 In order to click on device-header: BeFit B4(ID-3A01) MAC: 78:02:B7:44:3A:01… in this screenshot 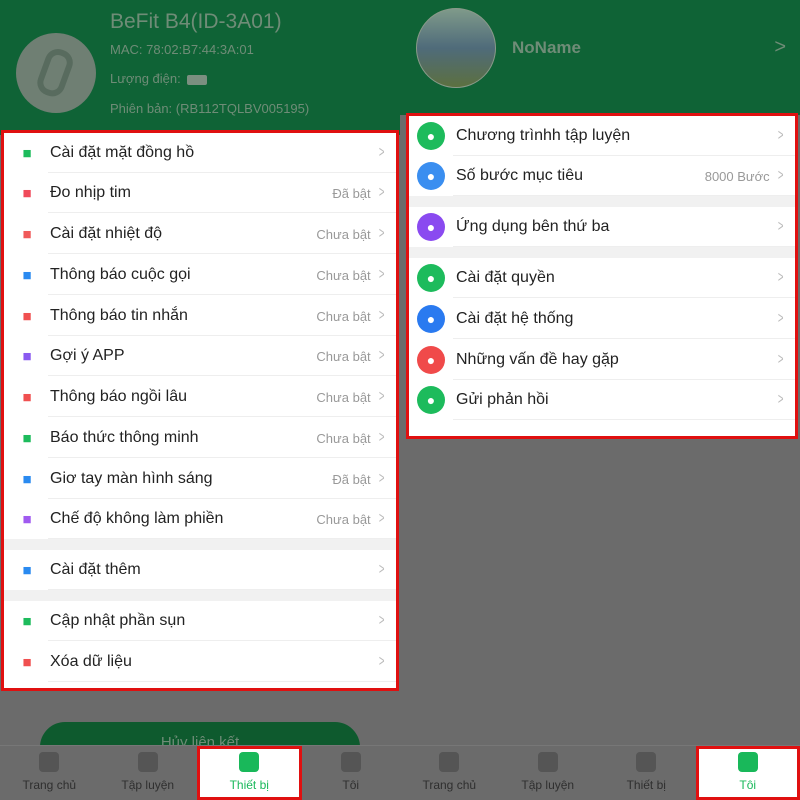, I will do `click(200, 67)`.